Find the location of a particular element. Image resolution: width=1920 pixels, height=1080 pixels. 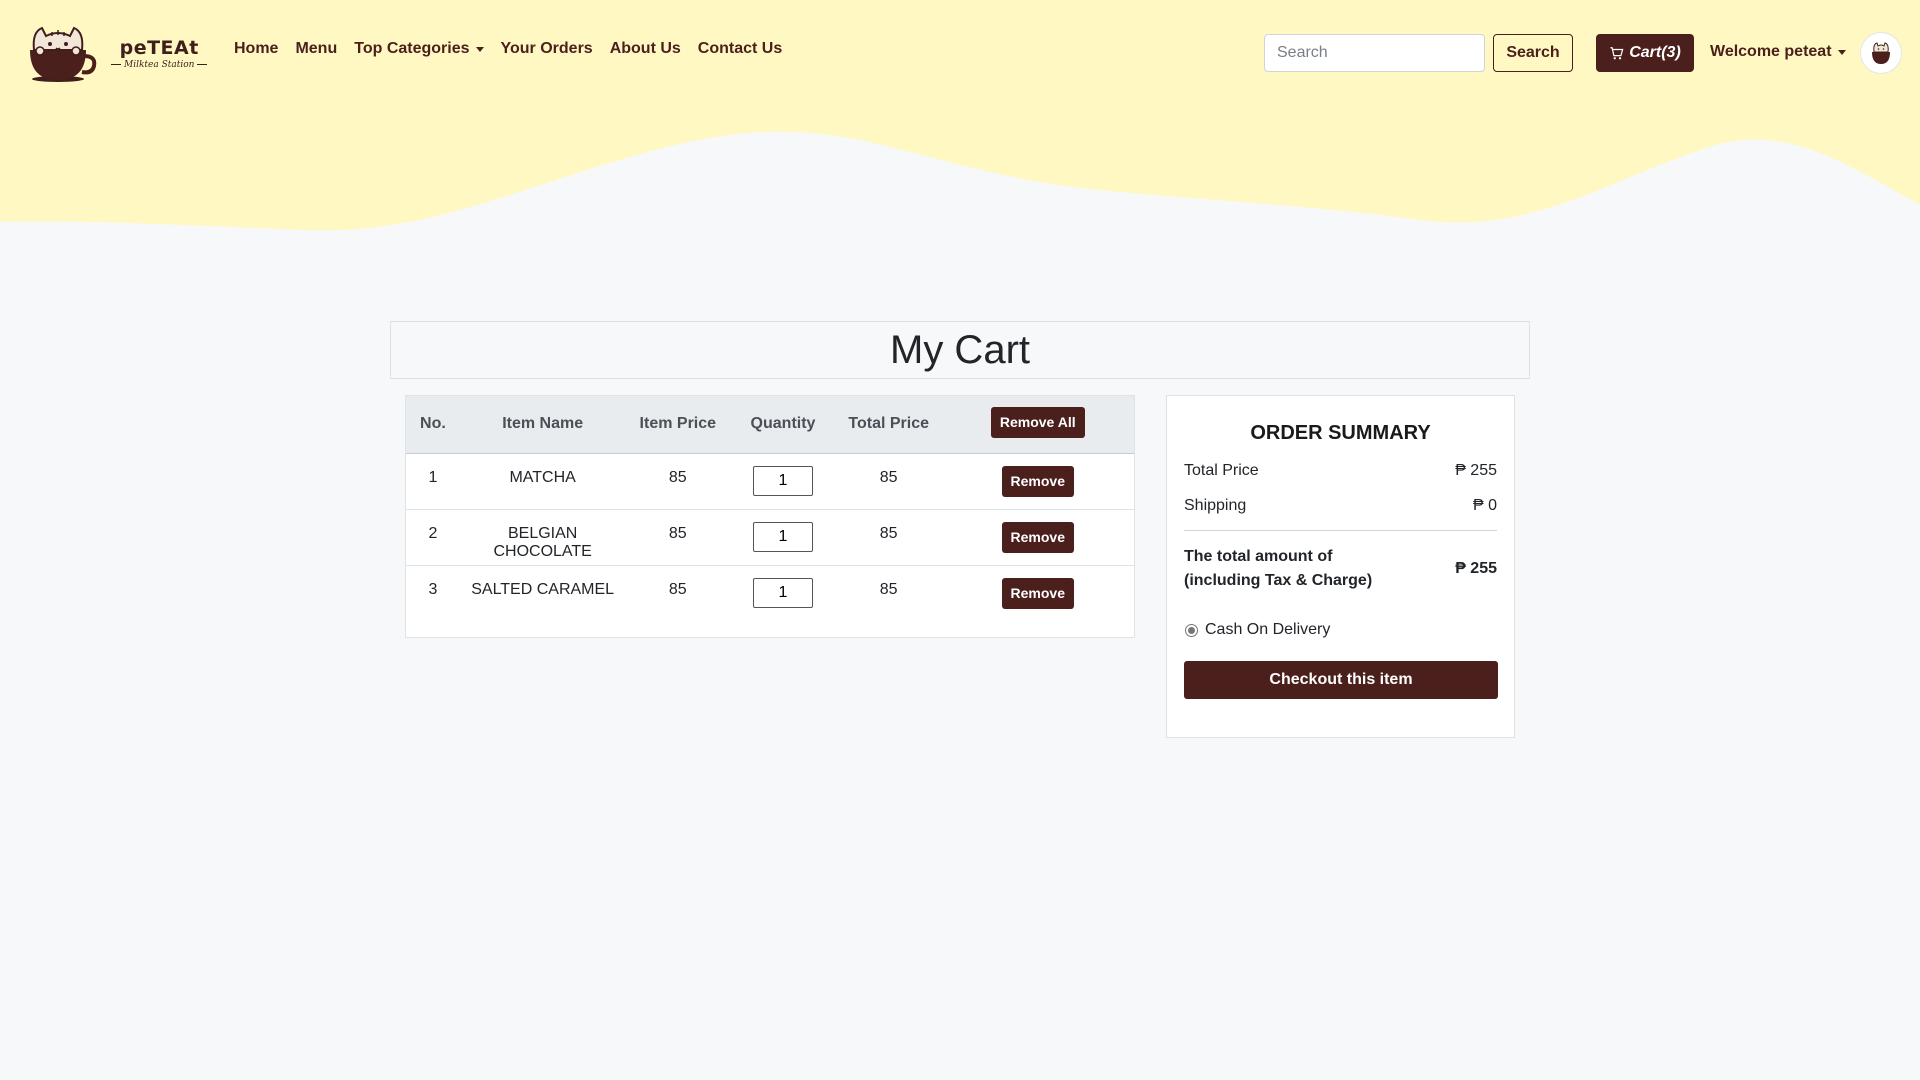

grand-total-value: ₱ 255 is located at coordinates (1476, 568).